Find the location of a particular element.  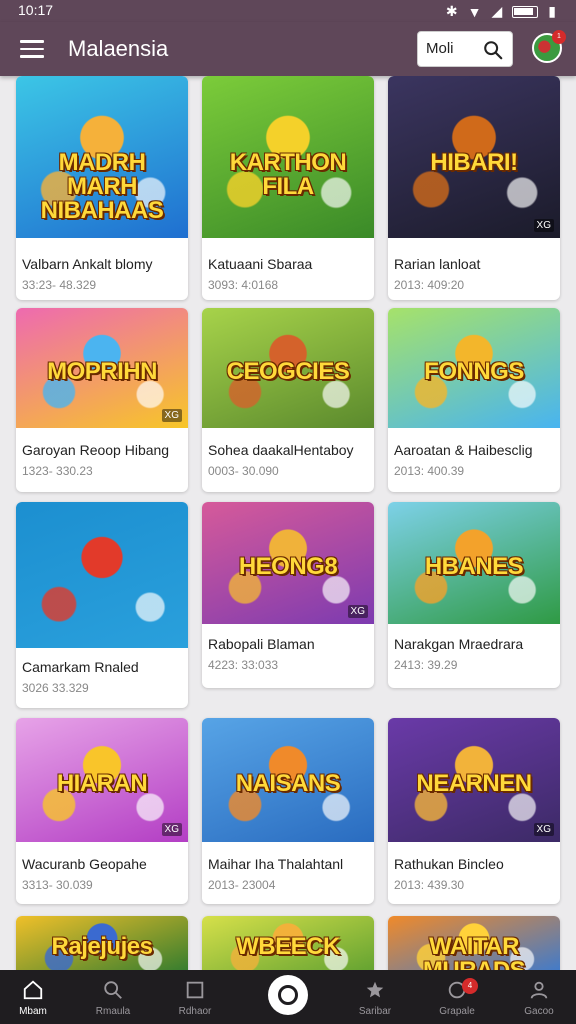

game-thumbnail: FONNGS is located at coordinates (474, 368).